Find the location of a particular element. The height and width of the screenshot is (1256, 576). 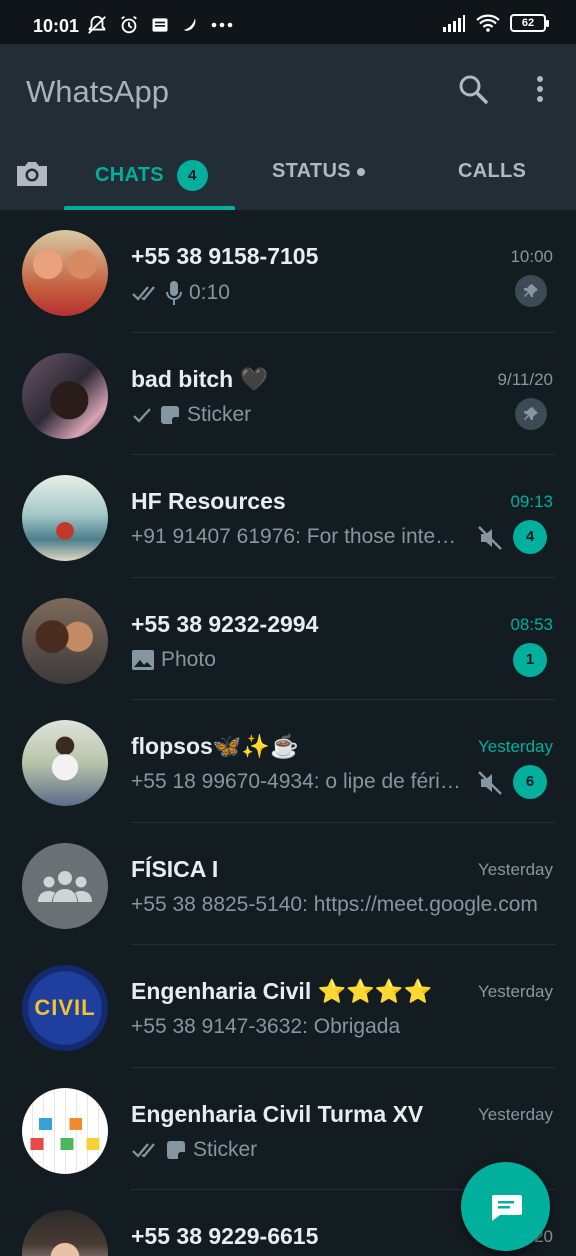

schedule-image is located at coordinates (65, 1130).